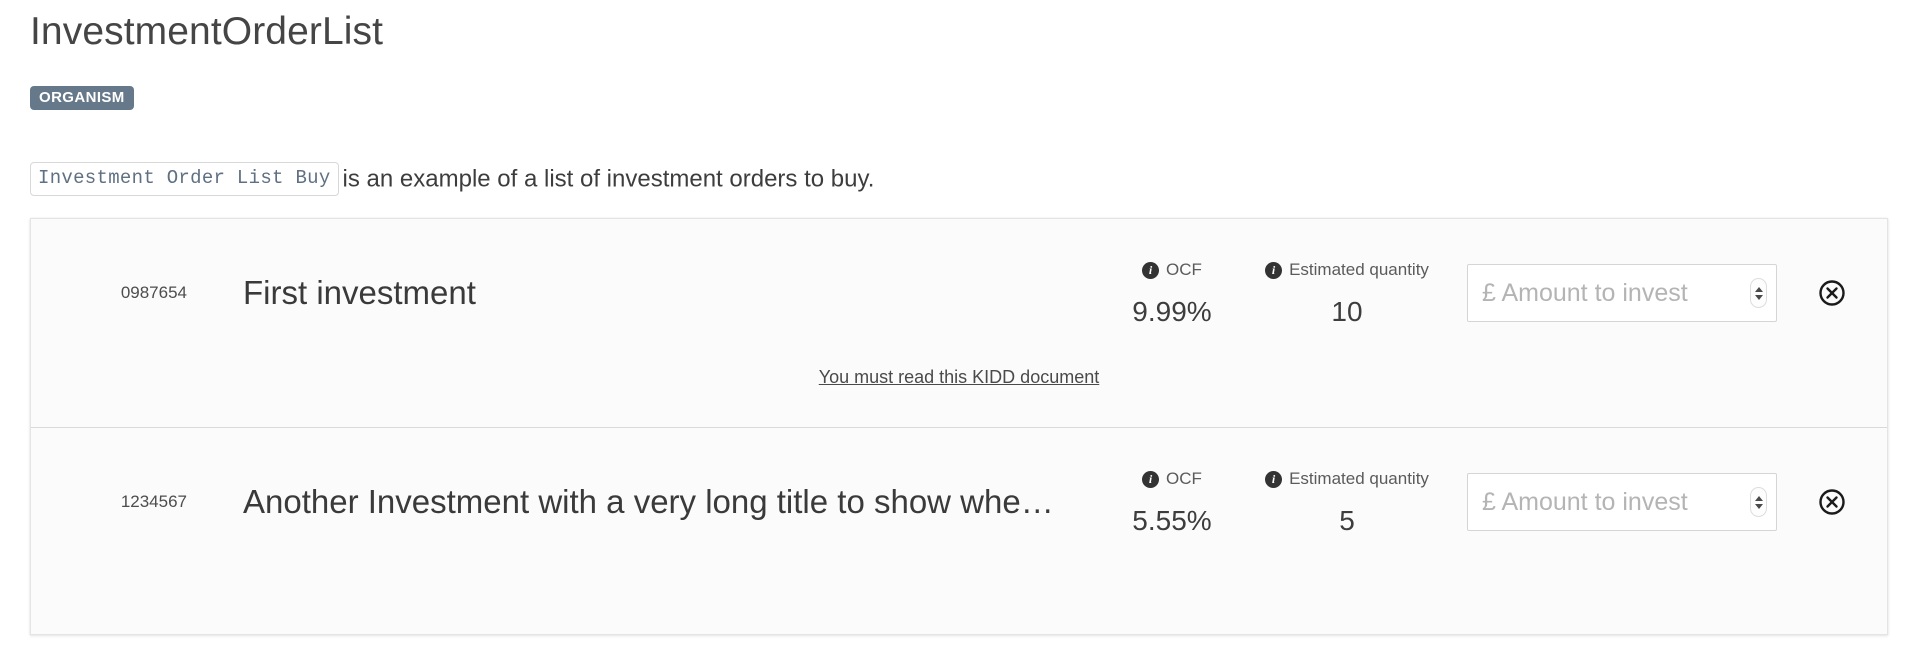 Image resolution: width=1920 pixels, height=662 pixels. What do you see at coordinates (184, 179) in the screenshot?
I see `component-name-code: Investment Order List Buy` at bounding box center [184, 179].